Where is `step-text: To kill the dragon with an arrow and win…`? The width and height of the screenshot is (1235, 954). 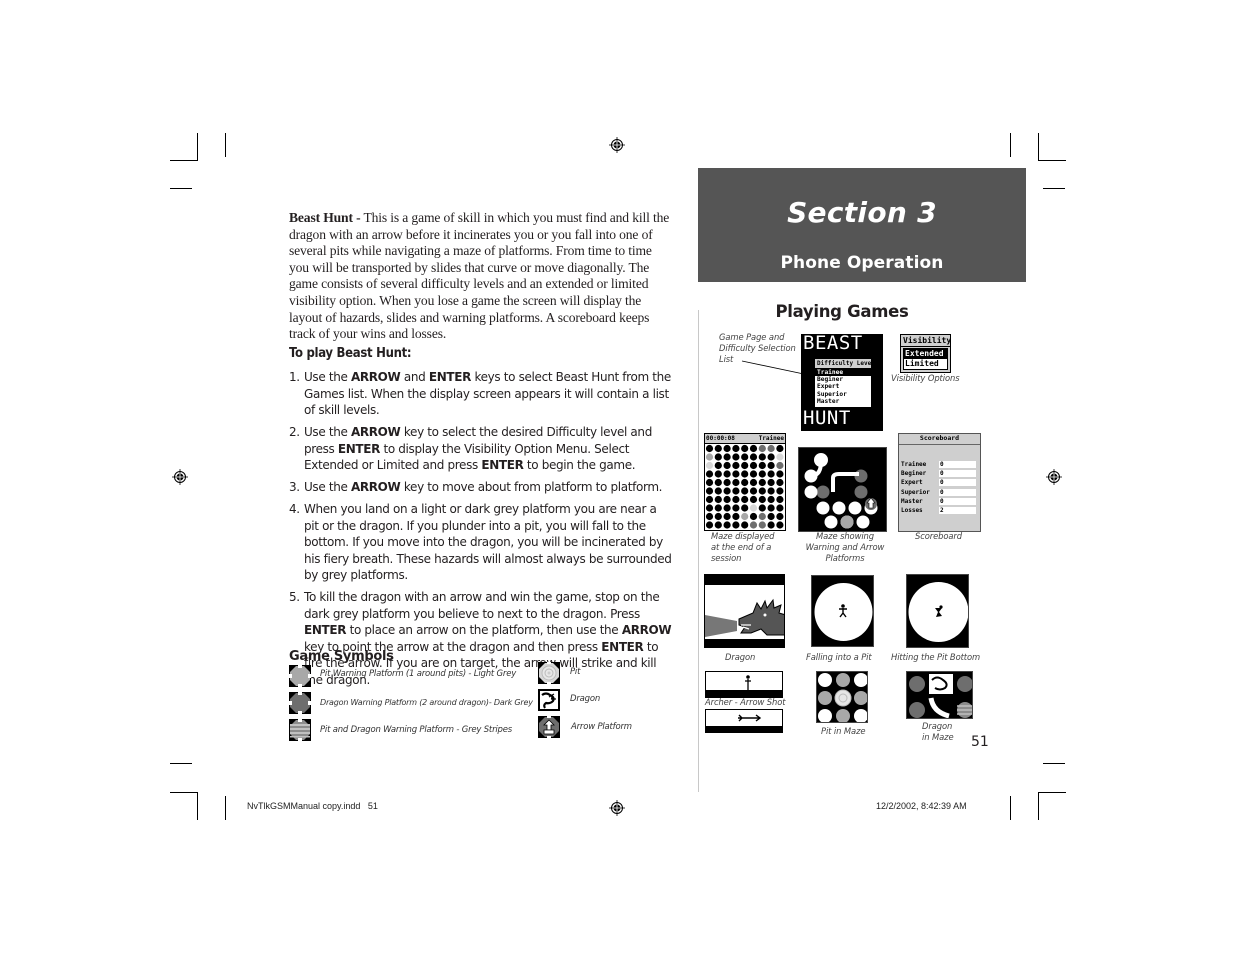
step-text: To kill the dragon with an arrow and win… is located at coordinates (482, 605).